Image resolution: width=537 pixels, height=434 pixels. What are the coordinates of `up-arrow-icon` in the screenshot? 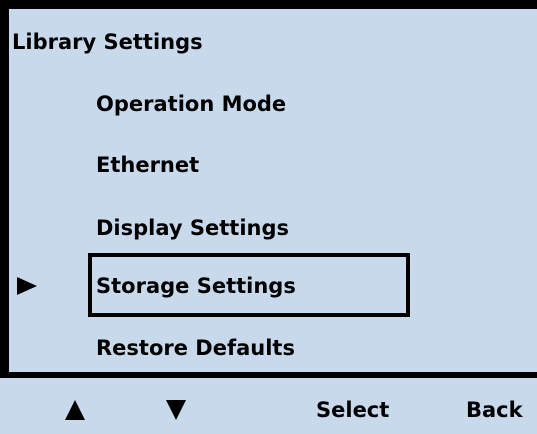 It's located at (75, 410).